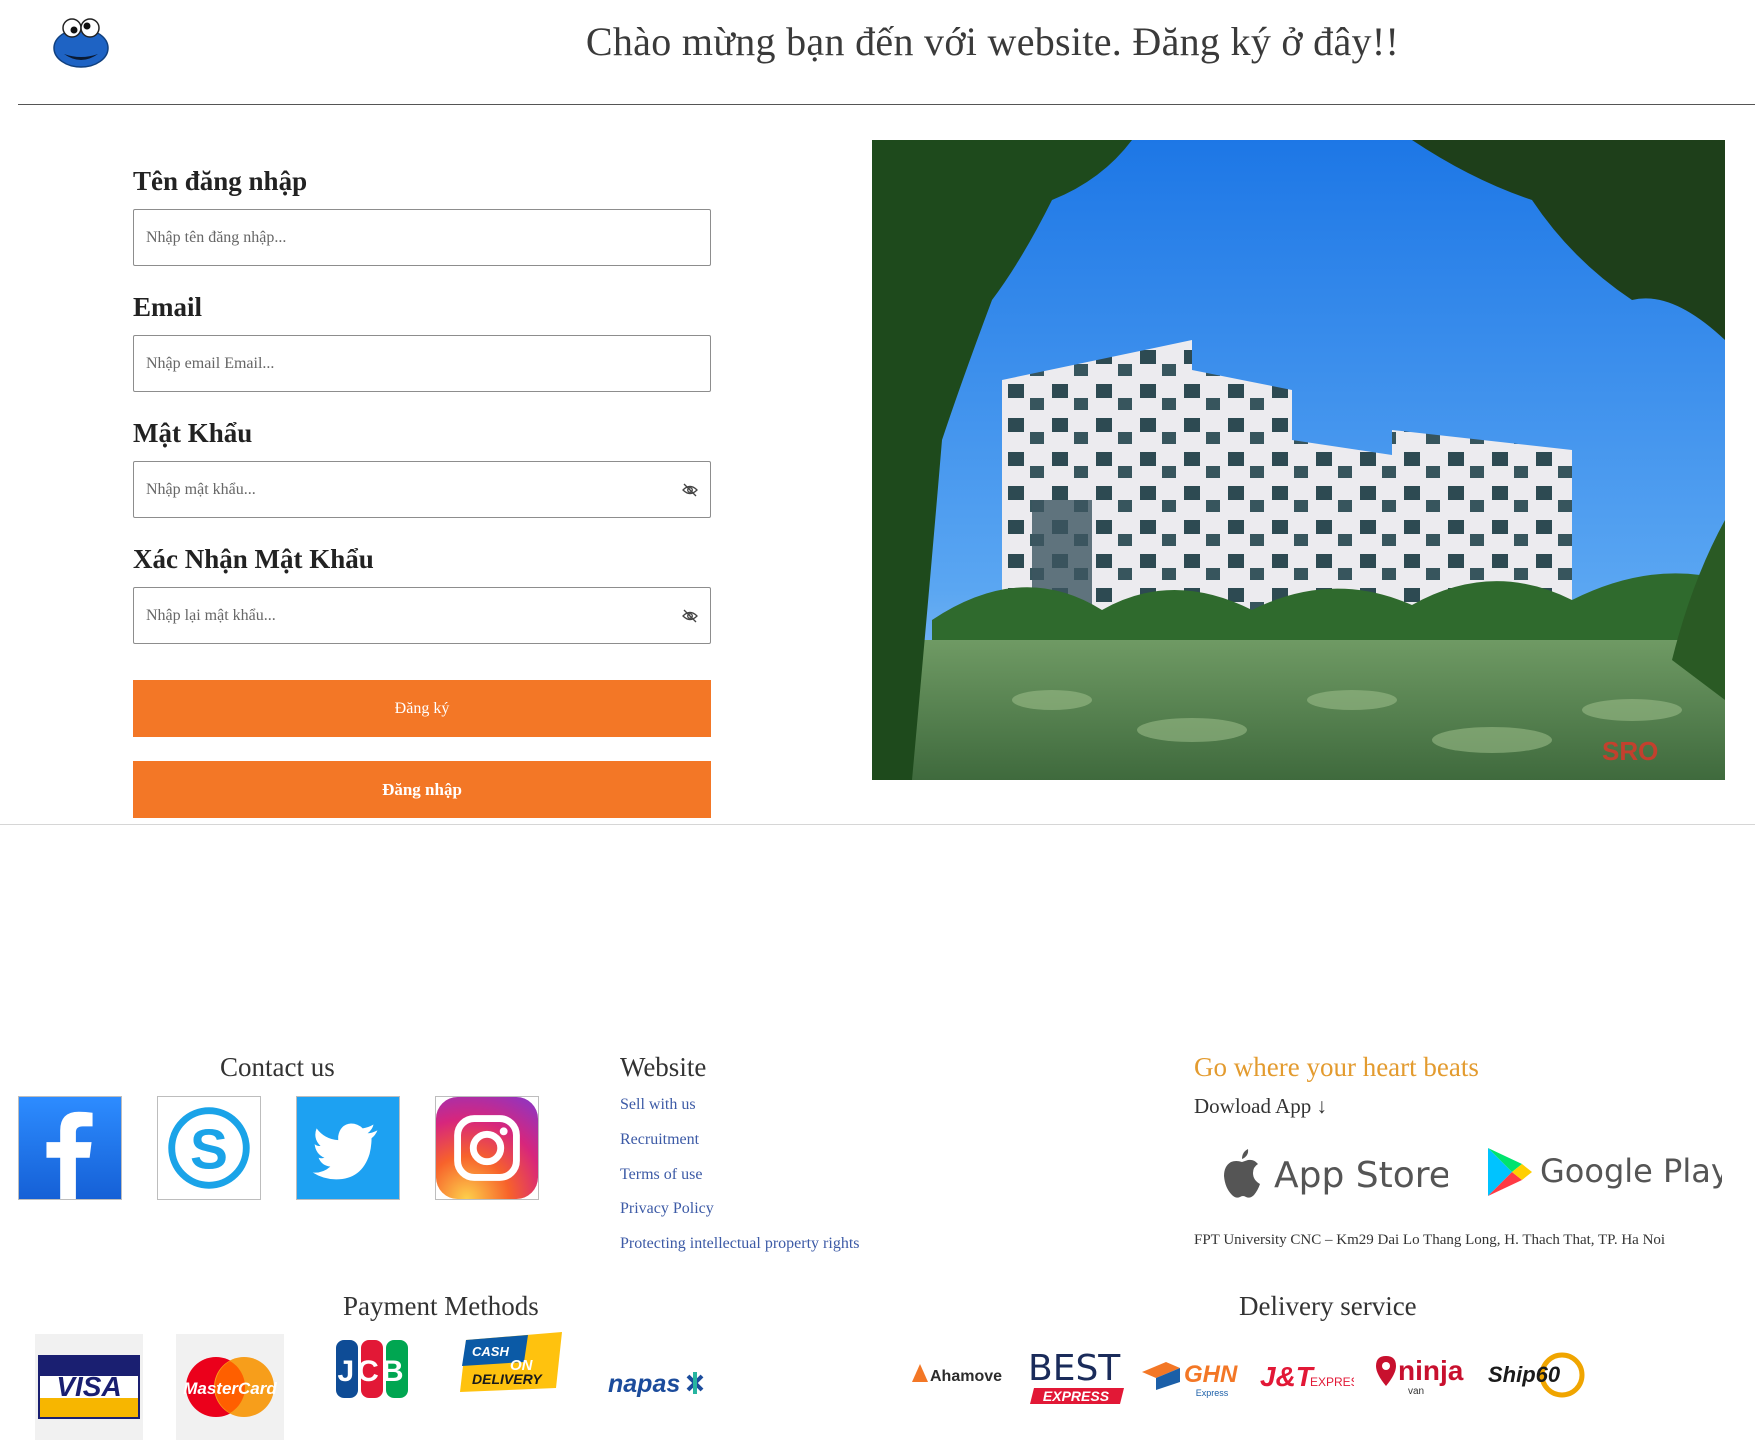  What do you see at coordinates (511, 1362) in the screenshot?
I see `cash-on-delivery-logo: CASH ON DELIVERY` at bounding box center [511, 1362].